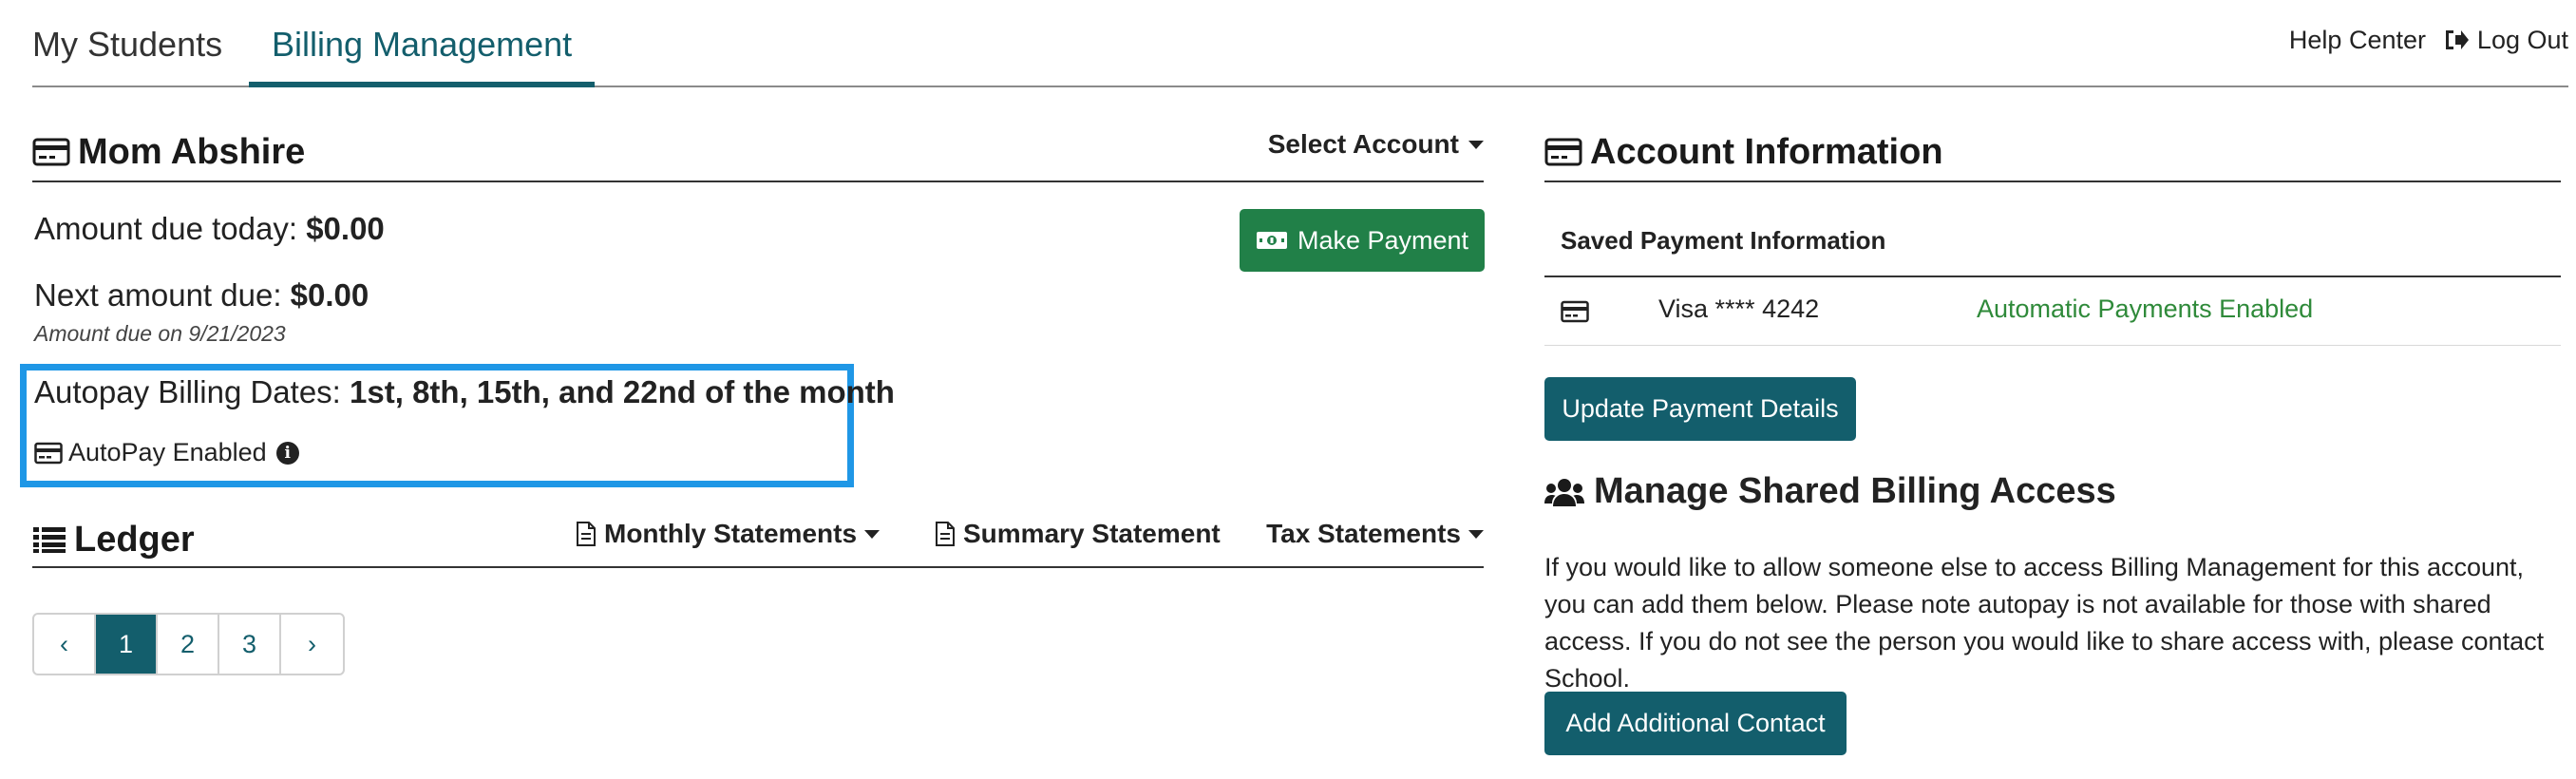  Describe the element at coordinates (287, 453) in the screenshot. I see `info-icon: i` at that location.